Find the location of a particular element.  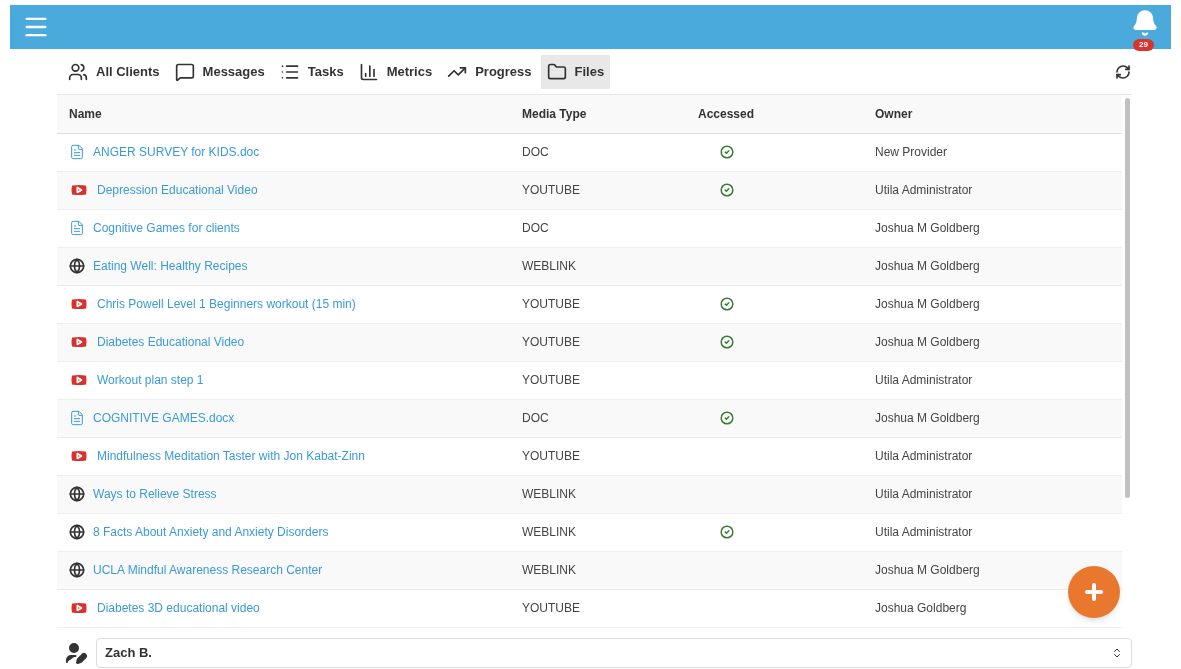

file-link: Mindfulness Meditation Taster with Jon Kabat-Zinn is located at coordinates (231, 456).